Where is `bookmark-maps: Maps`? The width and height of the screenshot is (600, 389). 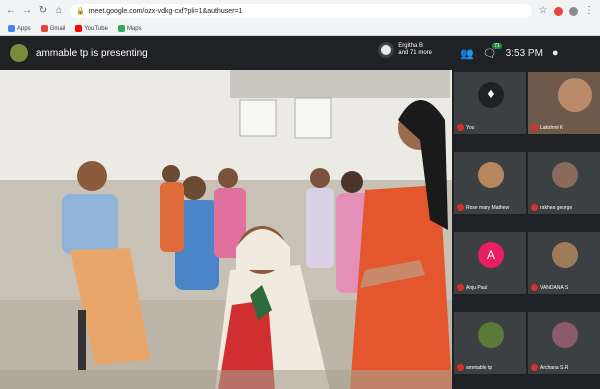
bookmark-maps: Maps is located at coordinates (129, 28).